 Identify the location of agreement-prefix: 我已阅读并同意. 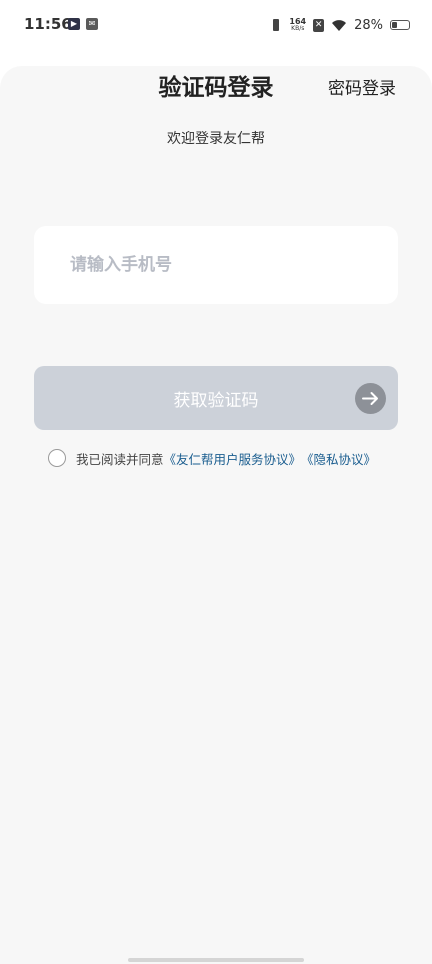
(120, 459).